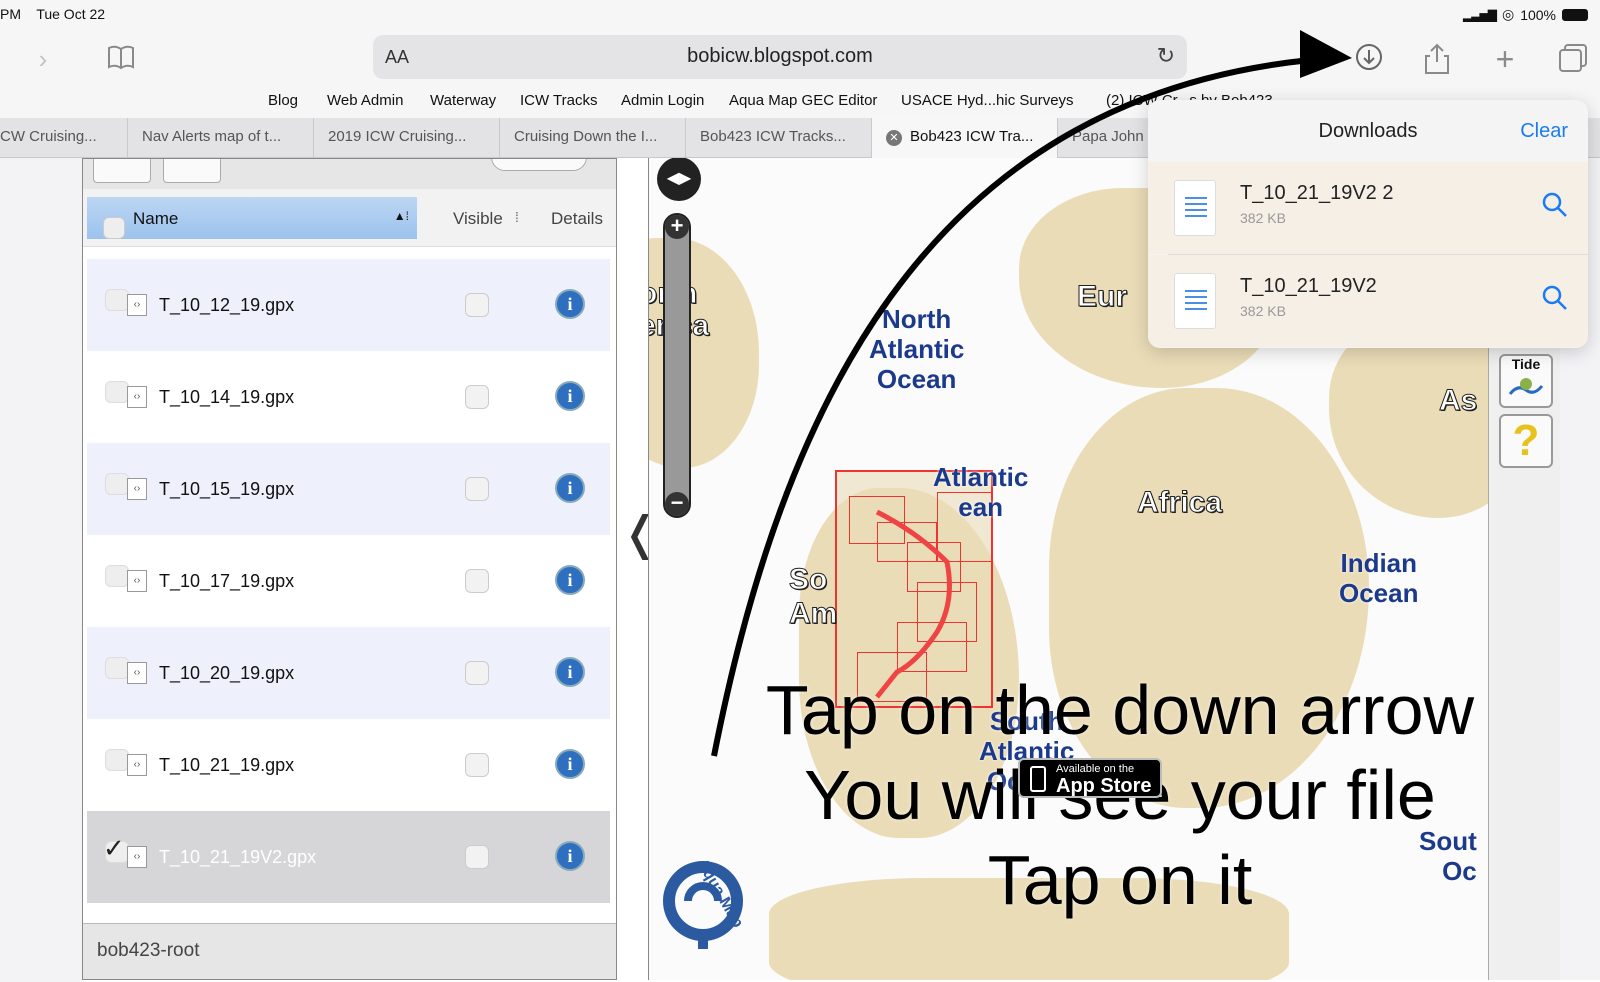 The width and height of the screenshot is (1600, 982). I want to click on pan-control-icon: ◀▶, so click(679, 179).